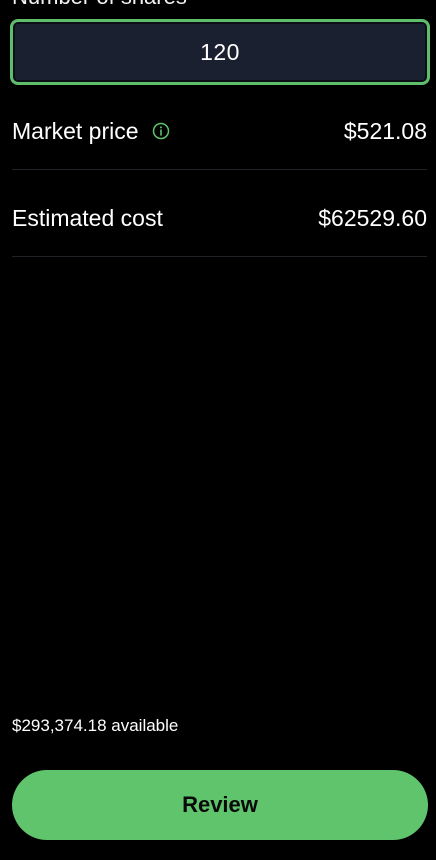  What do you see at coordinates (99, 4) in the screenshot?
I see `shares-field-label: Number of shares` at bounding box center [99, 4].